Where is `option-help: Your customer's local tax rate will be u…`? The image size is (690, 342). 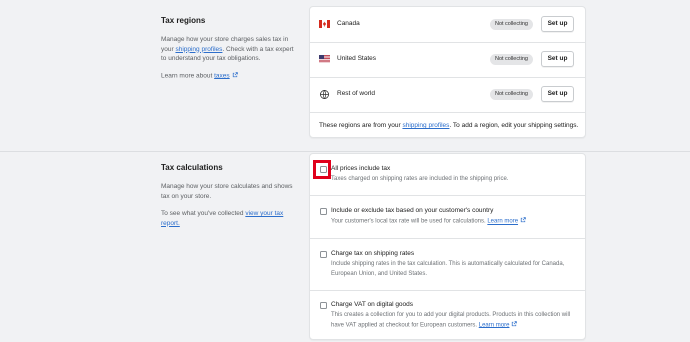 option-help: Your customer's local tax rate will be u… is located at coordinates (451, 222).